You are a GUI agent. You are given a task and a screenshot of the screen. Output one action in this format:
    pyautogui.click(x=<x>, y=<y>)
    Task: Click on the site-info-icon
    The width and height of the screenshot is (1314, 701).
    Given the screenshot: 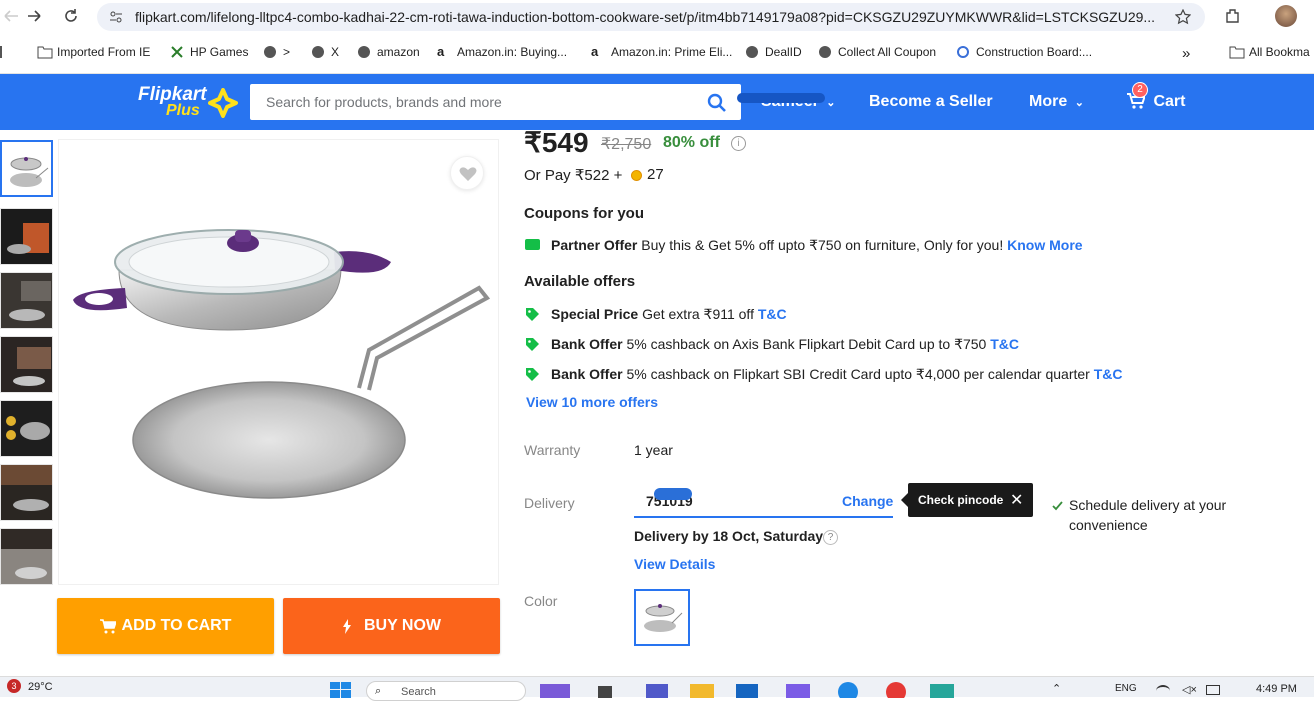 What is the action you would take?
    pyautogui.click(x=116, y=17)
    